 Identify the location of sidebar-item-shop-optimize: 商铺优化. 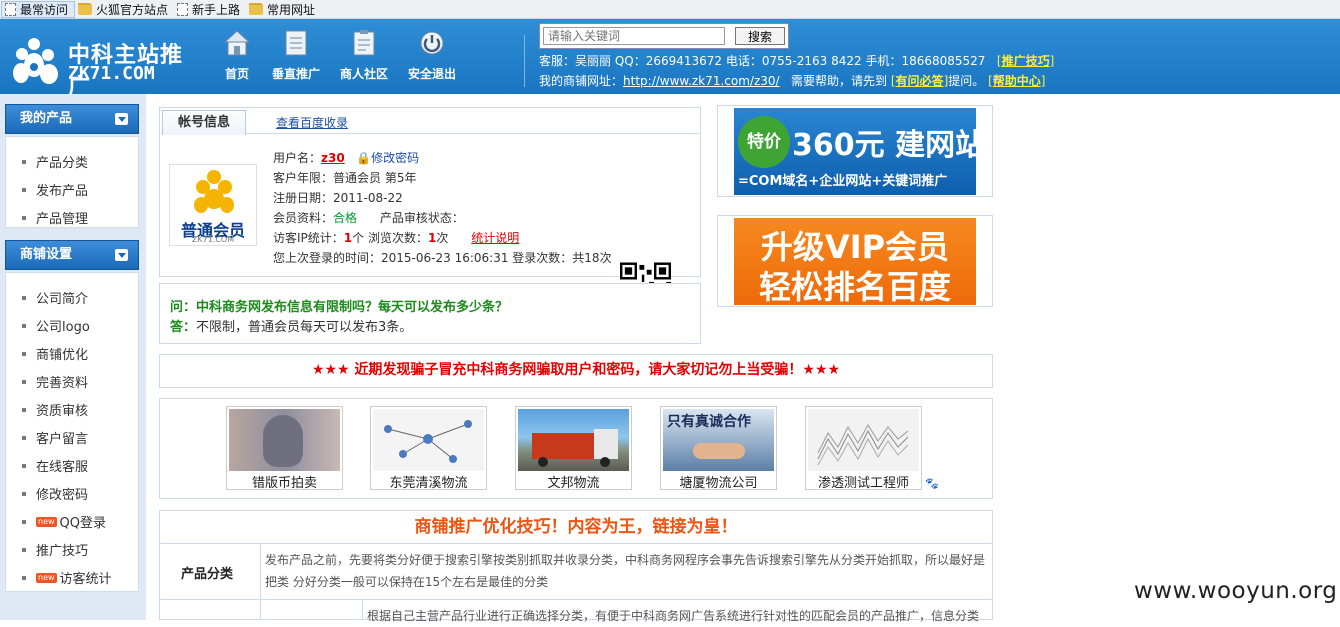
(55, 353).